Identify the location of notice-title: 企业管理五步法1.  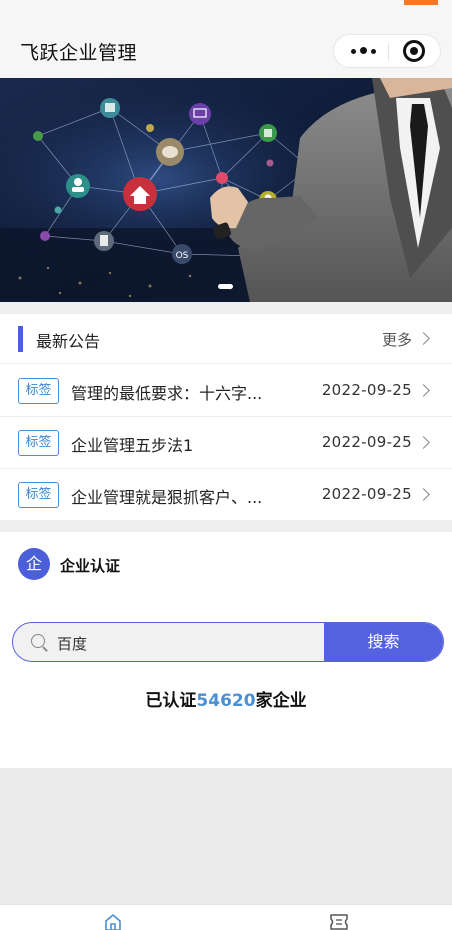
(132, 445).